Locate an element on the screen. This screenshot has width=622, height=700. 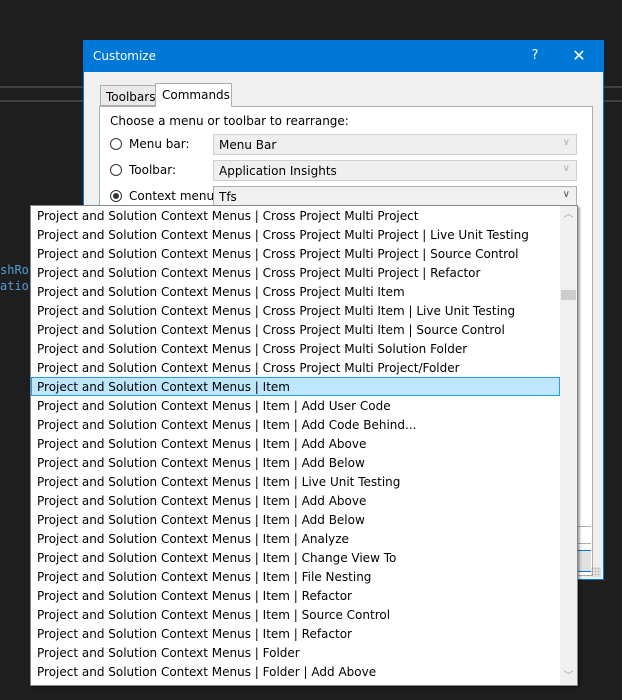
menu-bar-radio is located at coordinates (116, 144).